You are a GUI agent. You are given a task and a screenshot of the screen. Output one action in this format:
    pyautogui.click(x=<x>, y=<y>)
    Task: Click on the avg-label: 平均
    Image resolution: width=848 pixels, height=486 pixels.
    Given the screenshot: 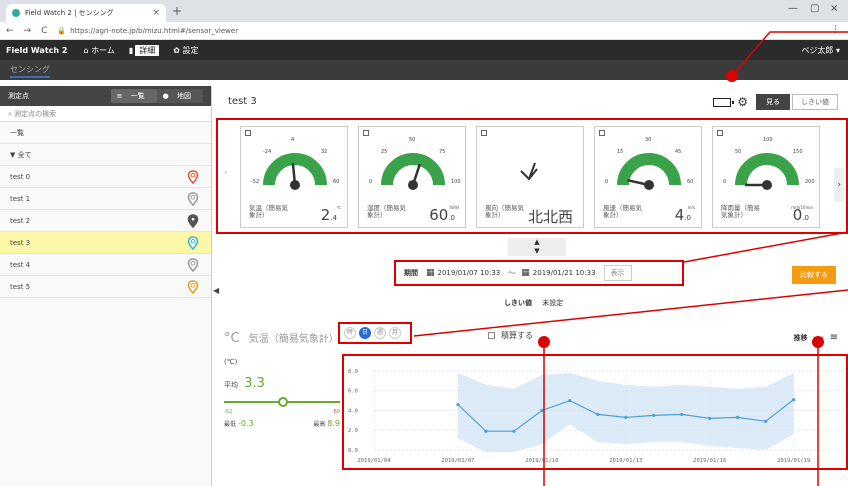 What is the action you would take?
    pyautogui.click(x=231, y=385)
    